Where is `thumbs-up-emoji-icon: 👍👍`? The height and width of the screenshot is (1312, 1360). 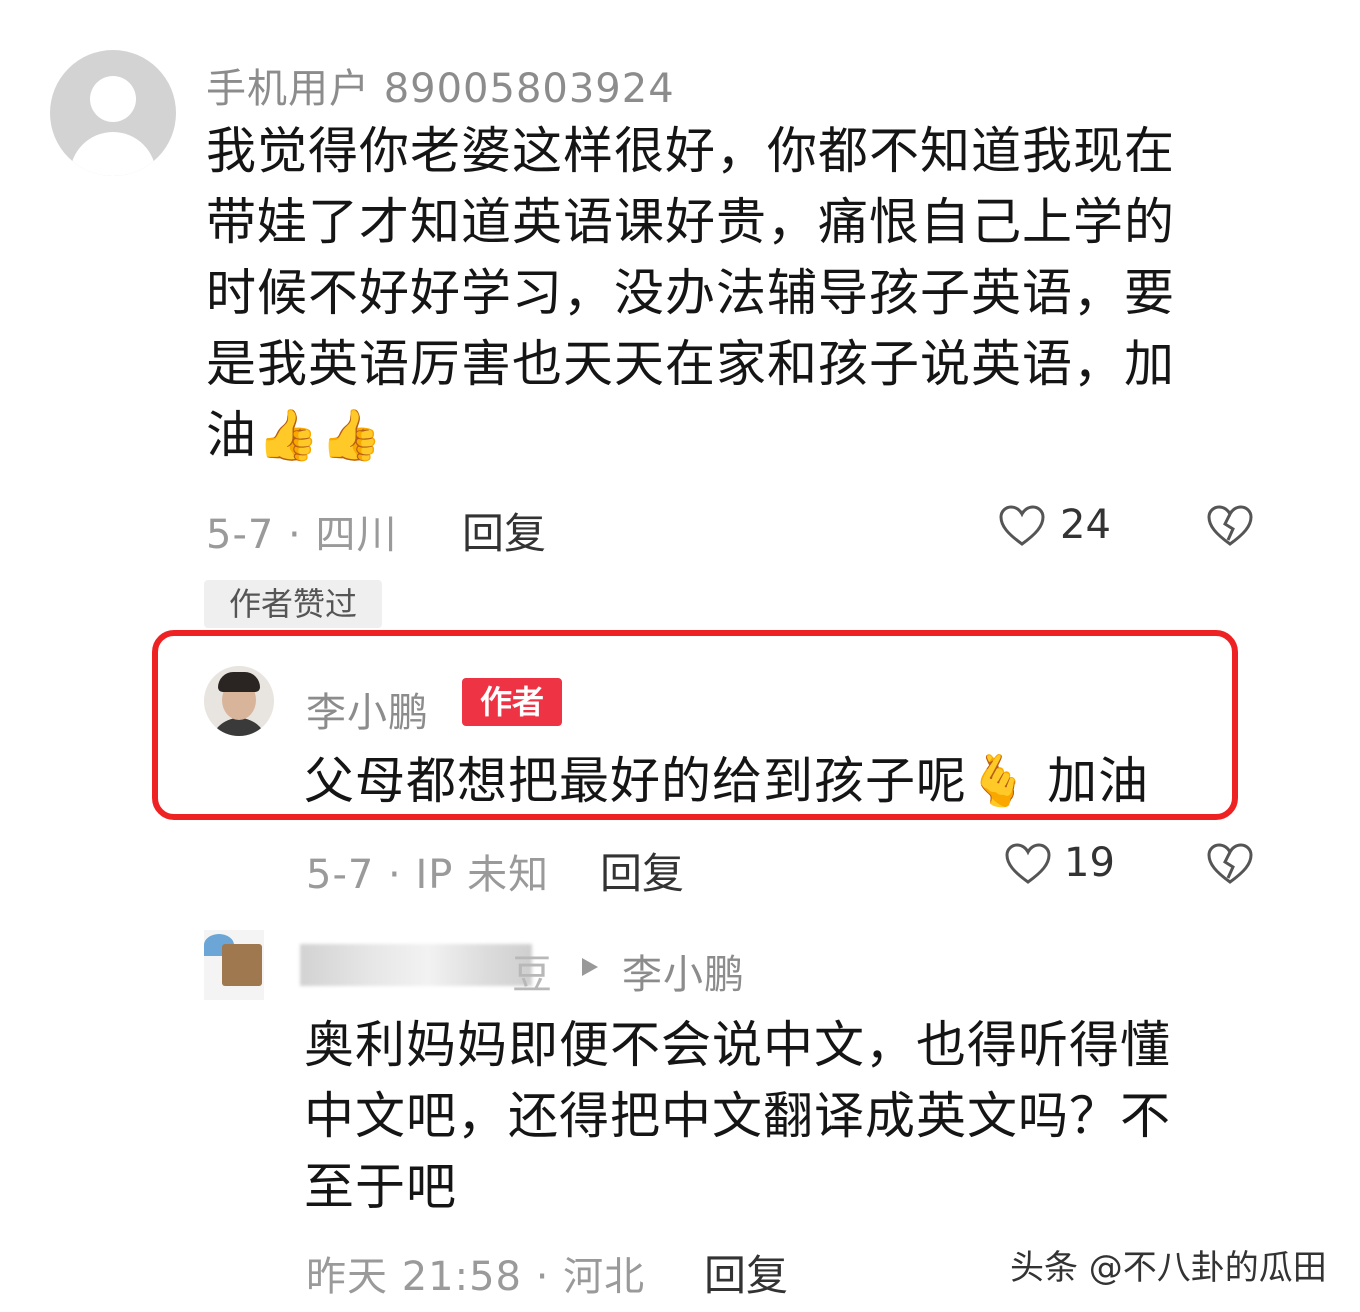
thumbs-up-emoji-icon: 👍👍 is located at coordinates (320, 435).